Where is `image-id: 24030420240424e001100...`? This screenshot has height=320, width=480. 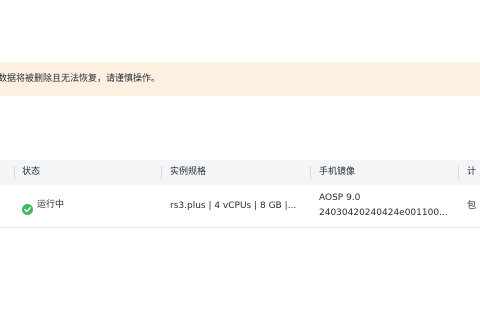
image-id: 24030420240424e001100... is located at coordinates (383, 213).